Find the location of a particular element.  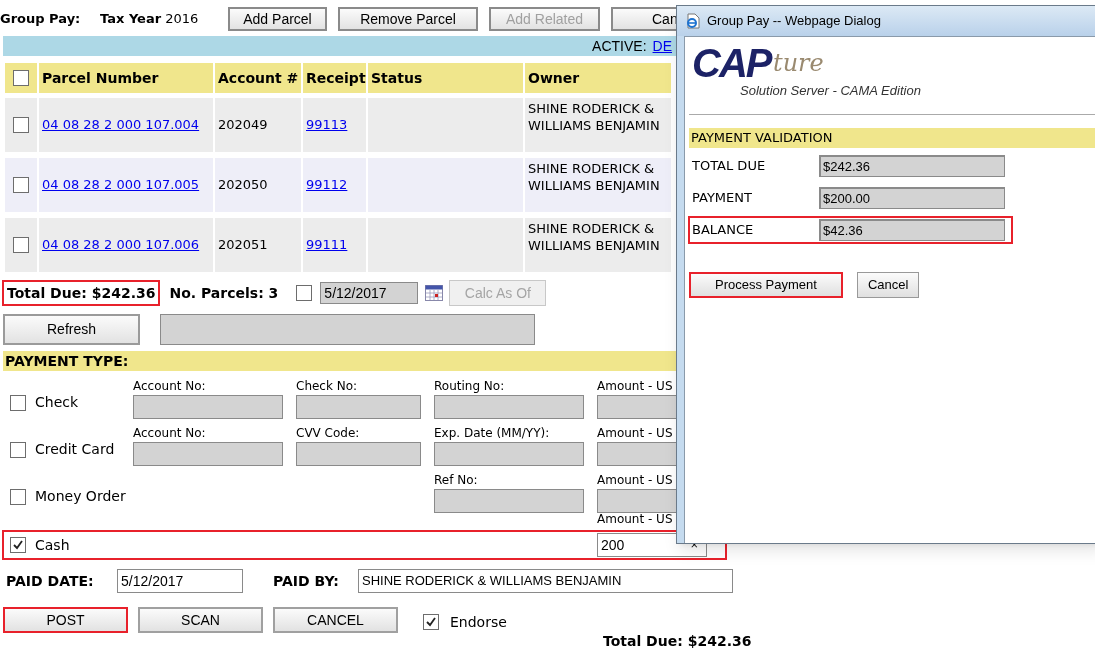

date-field: 5/12/2017 is located at coordinates (369, 293).